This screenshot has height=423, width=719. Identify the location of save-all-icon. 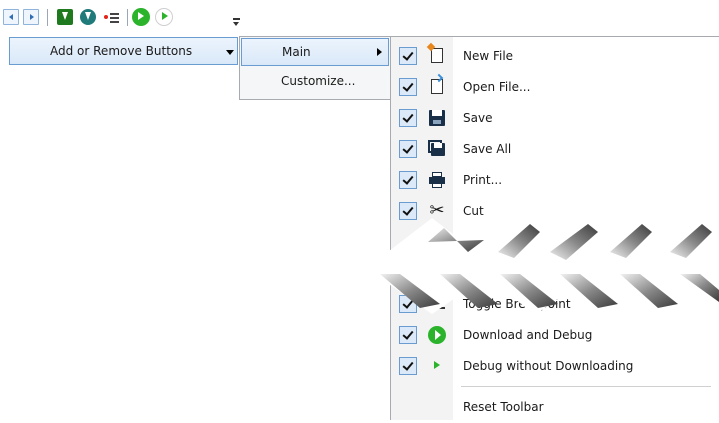
(436, 148).